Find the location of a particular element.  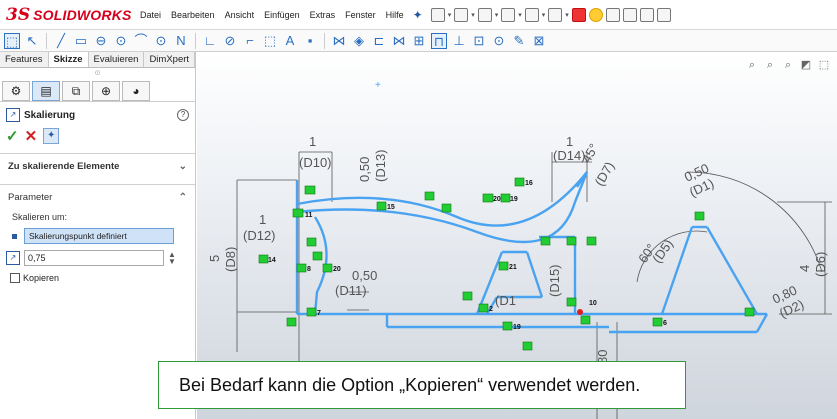

dim-d6-value: 4 is located at coordinates (804, 268).